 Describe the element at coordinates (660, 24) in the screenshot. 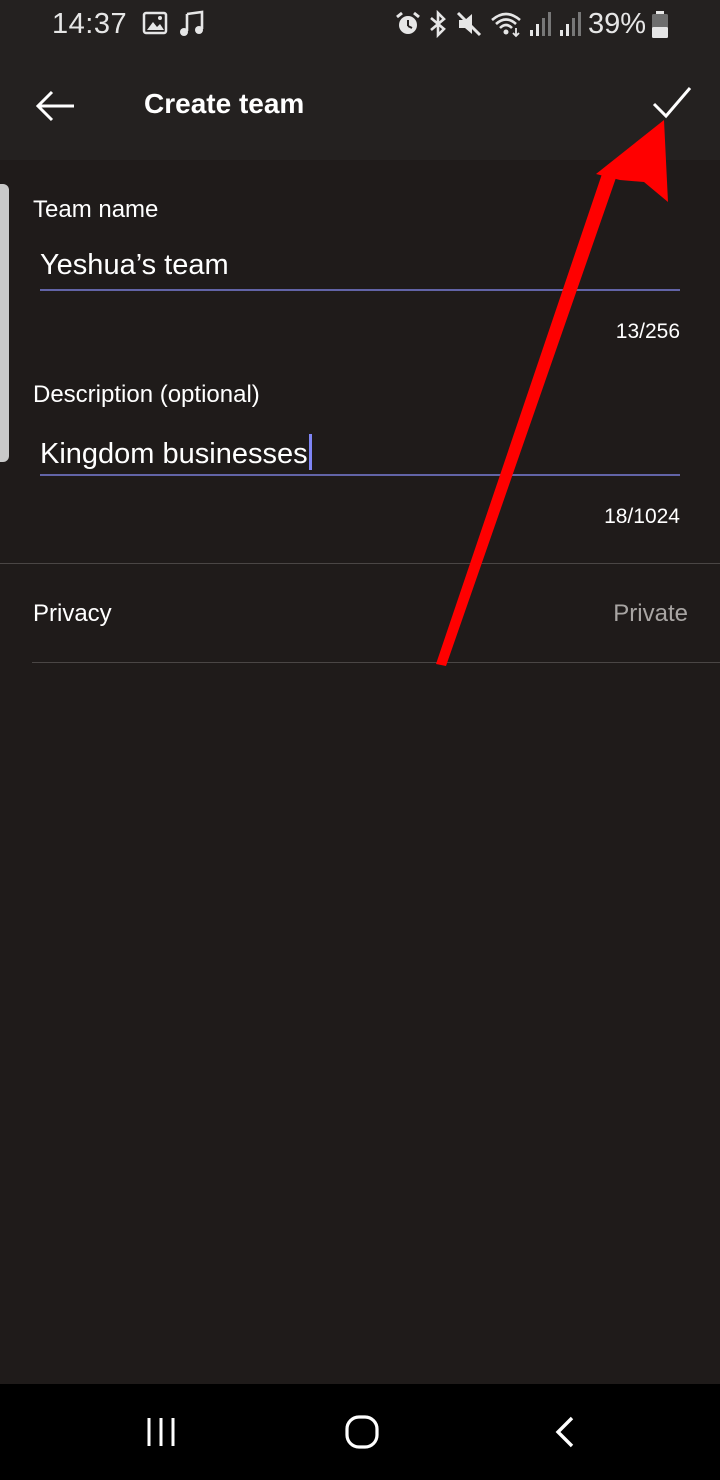

I see `battery-icon` at that location.